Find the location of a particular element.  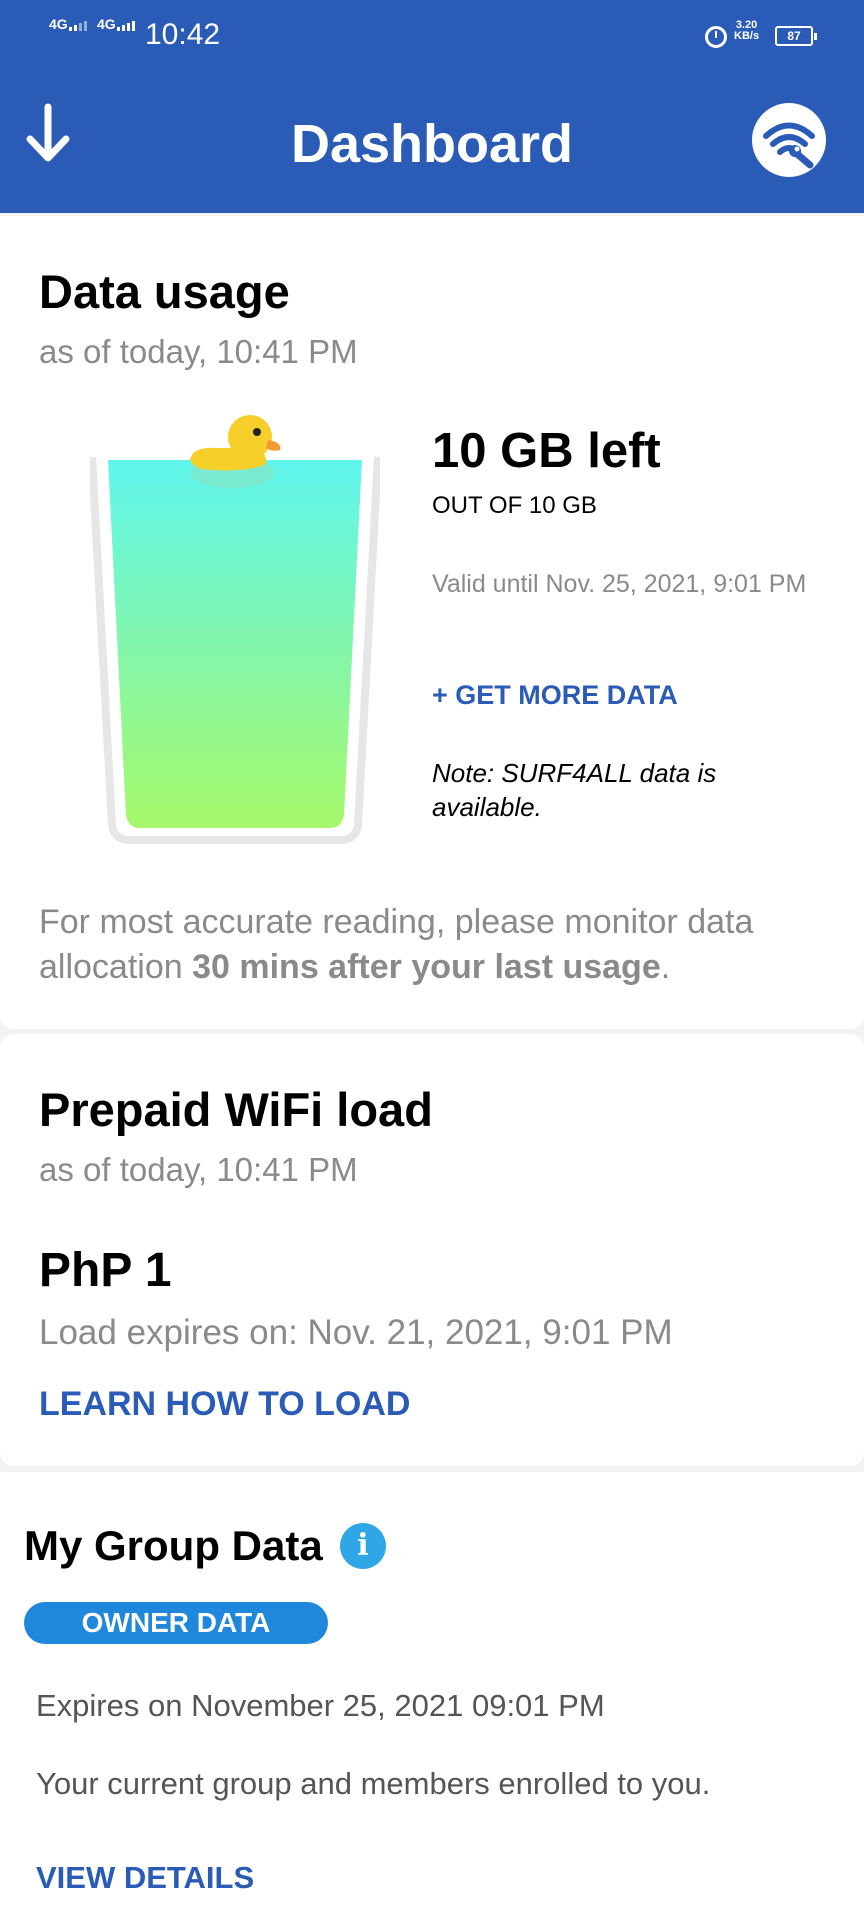

data-usage-as-of: as of today, 10:41 PM is located at coordinates (198, 351).